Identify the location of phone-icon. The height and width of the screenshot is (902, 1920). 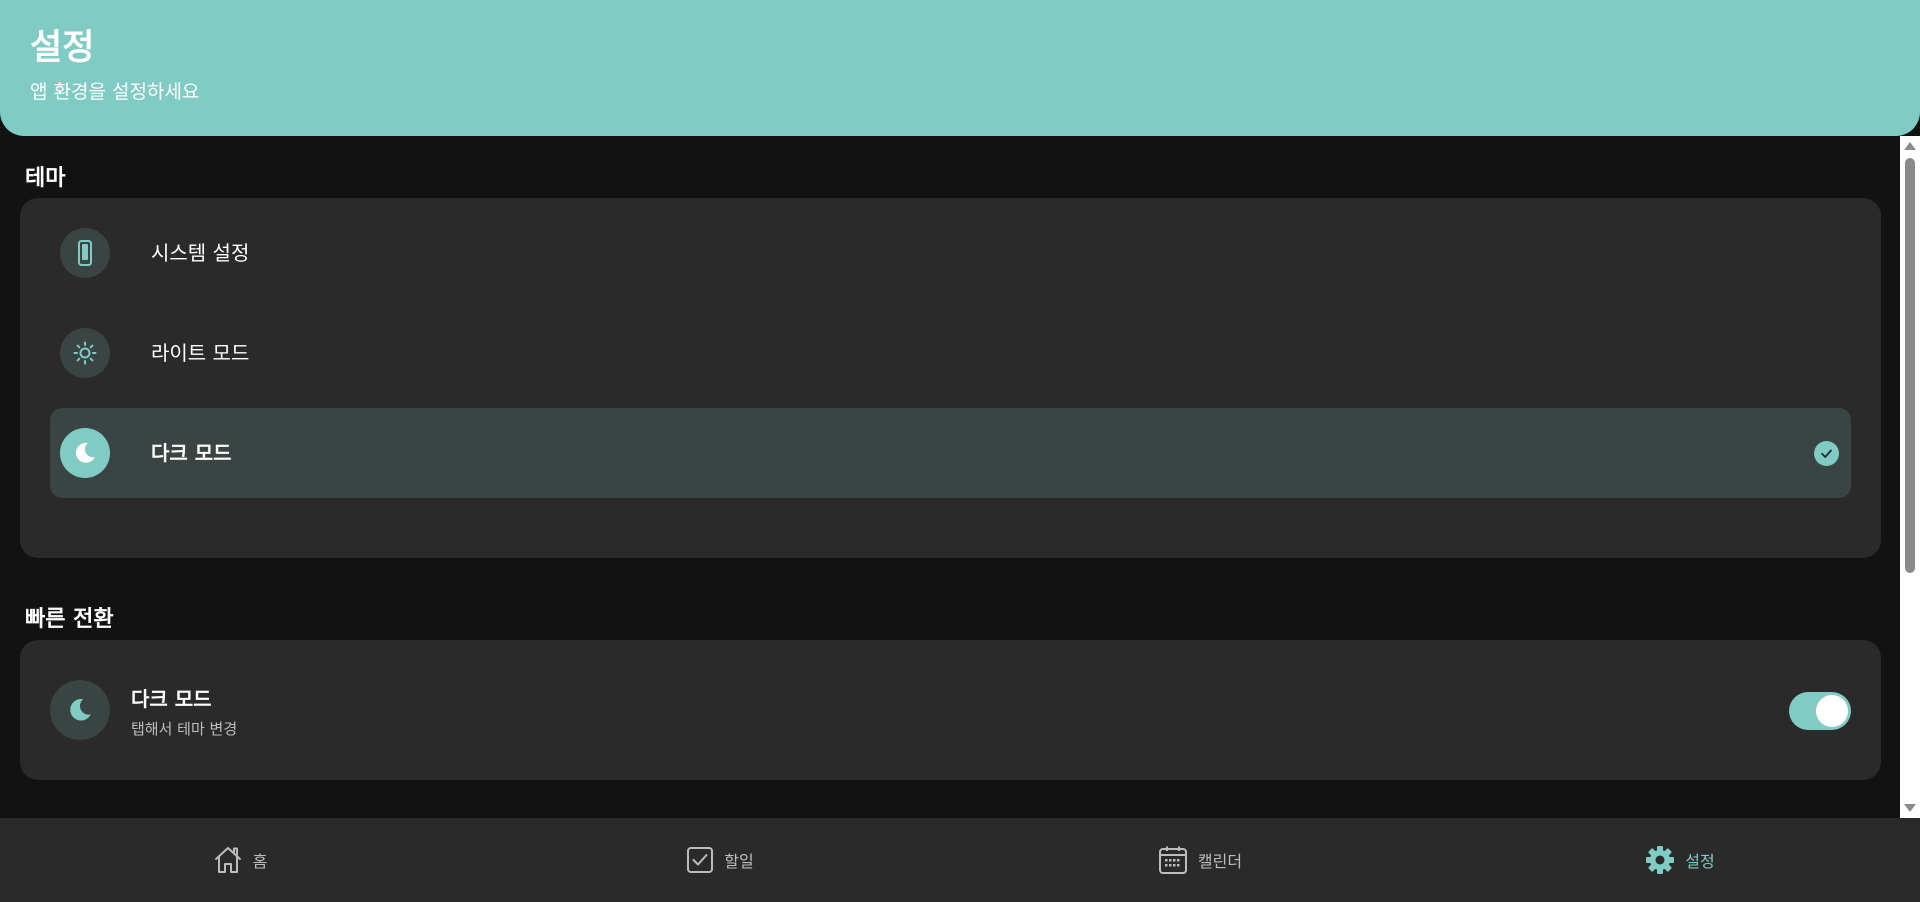
(85, 253).